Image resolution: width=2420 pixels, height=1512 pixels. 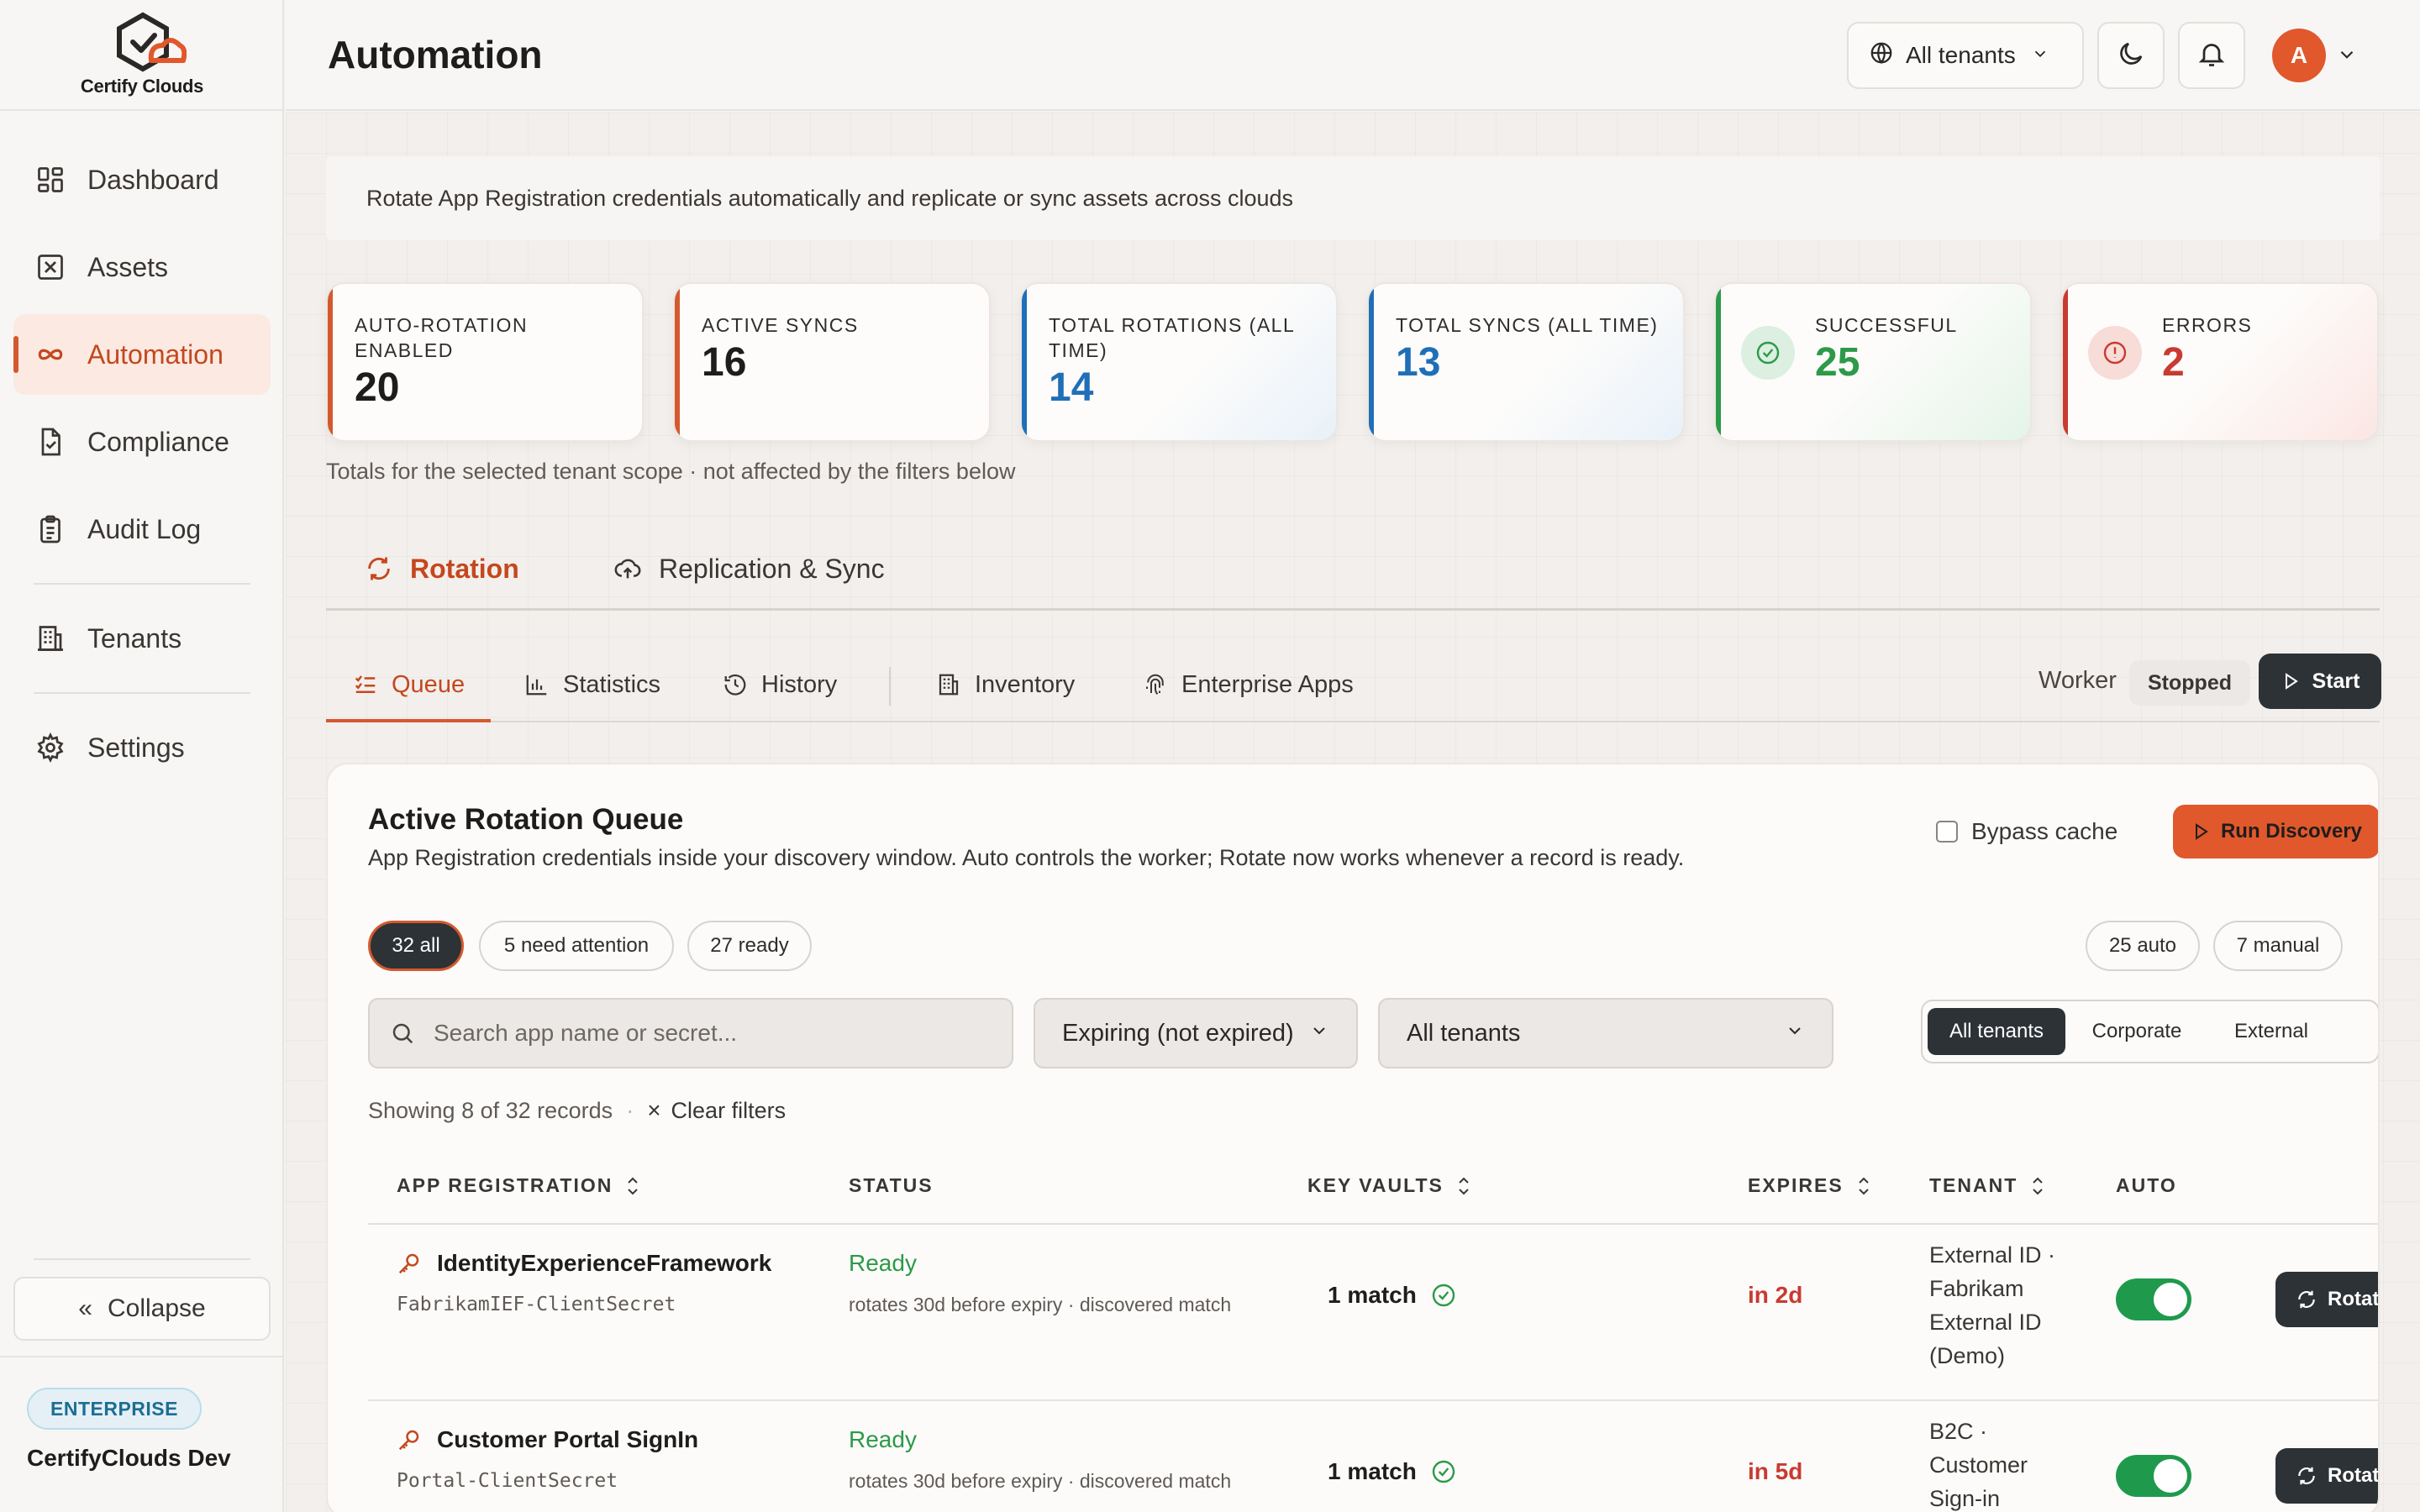 I want to click on column-header-label: EXPIRES, so click(x=1796, y=1185).